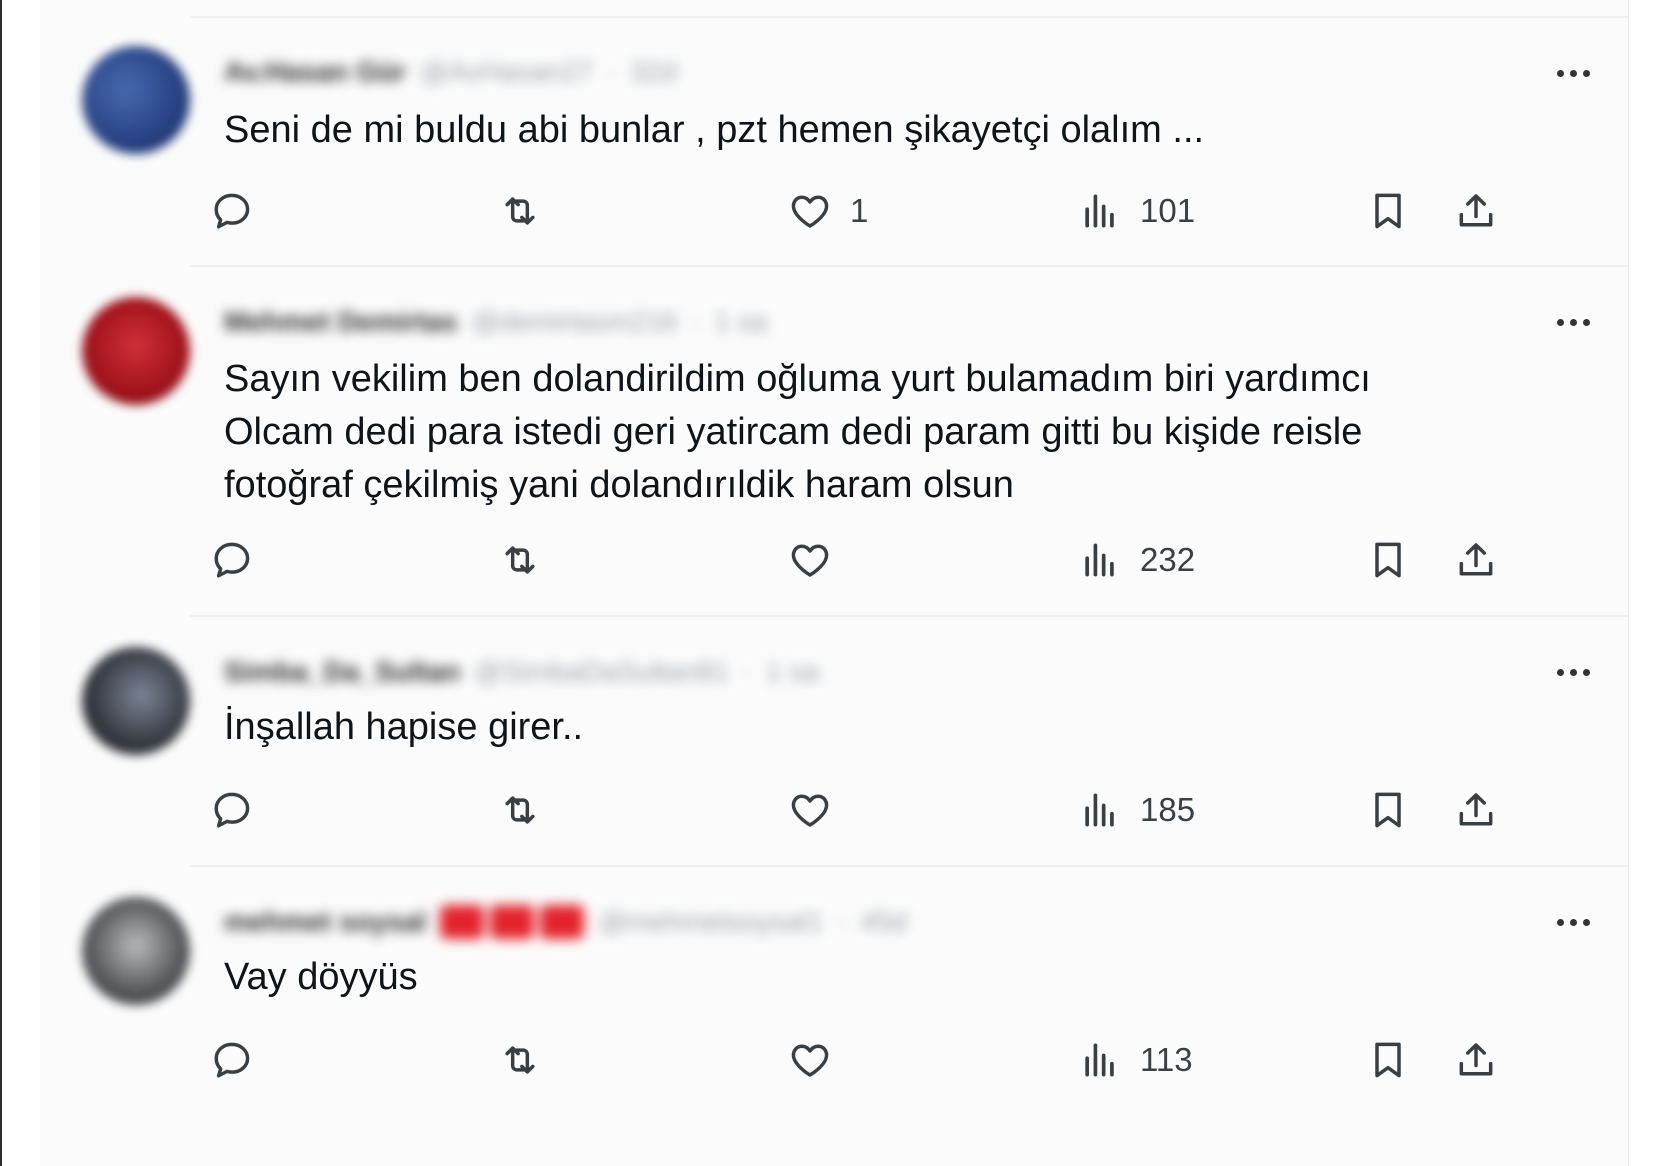 This screenshot has width=1664, height=1166. I want to click on views-button: 232, so click(1136, 560).